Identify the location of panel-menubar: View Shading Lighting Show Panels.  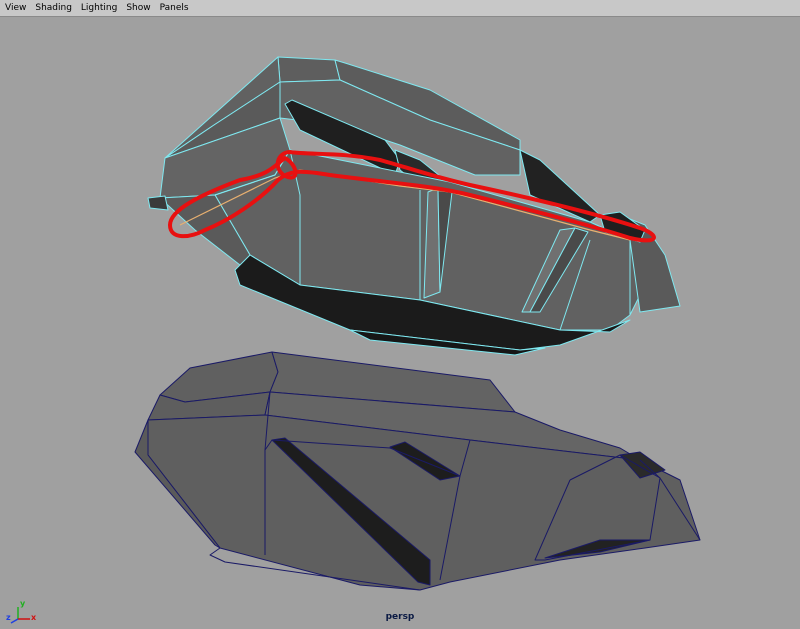
(400, 8).